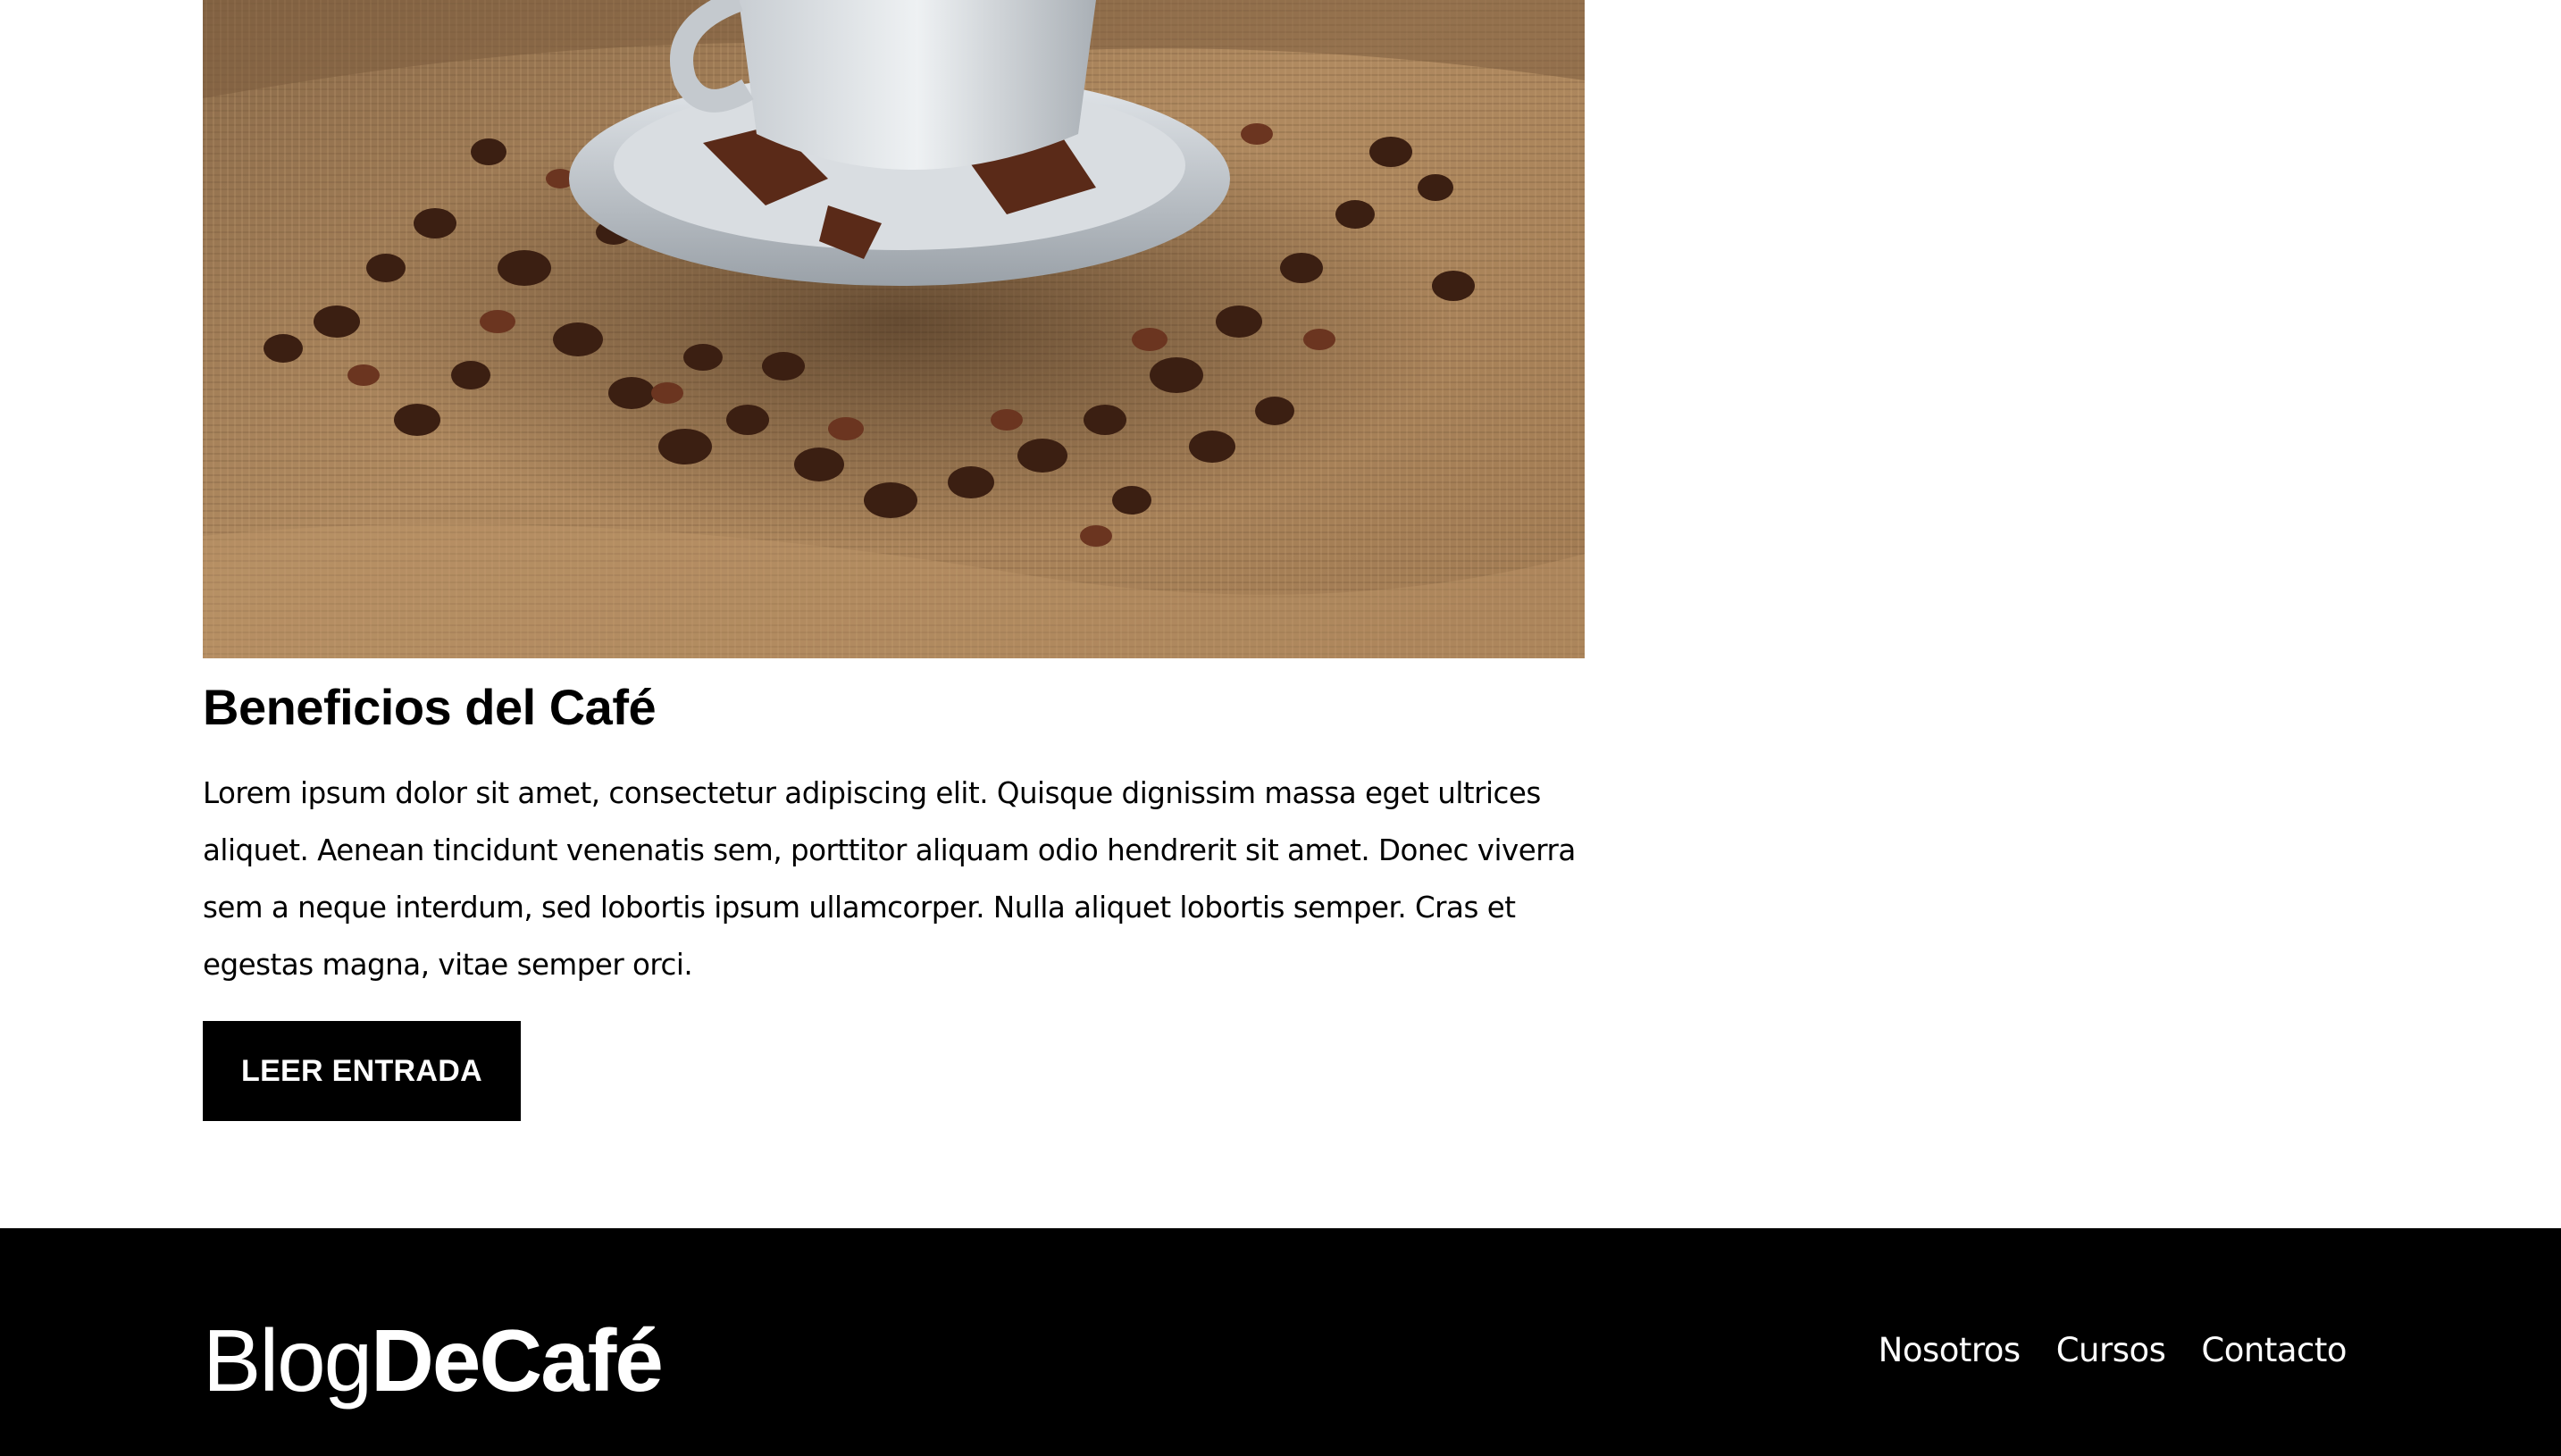  I want to click on footer-nav: Nosotros Cursos Contacto, so click(2113, 1350).